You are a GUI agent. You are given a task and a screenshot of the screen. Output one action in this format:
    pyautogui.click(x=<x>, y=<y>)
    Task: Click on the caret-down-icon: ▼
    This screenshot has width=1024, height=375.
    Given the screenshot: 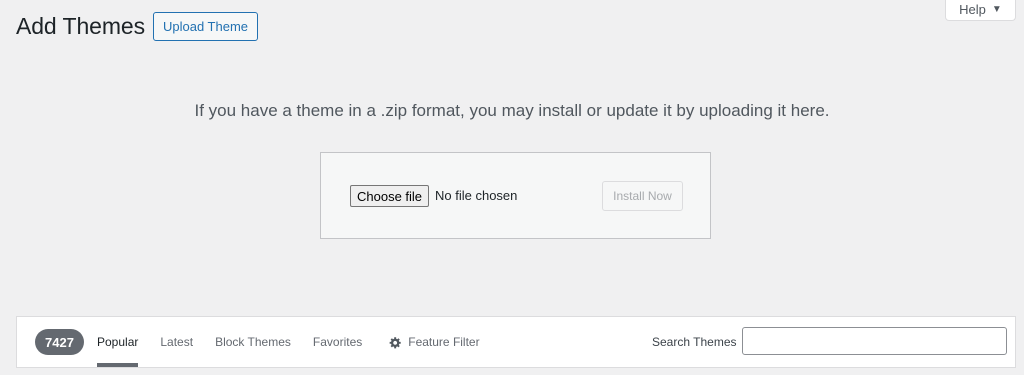 What is the action you would take?
    pyautogui.click(x=996, y=9)
    